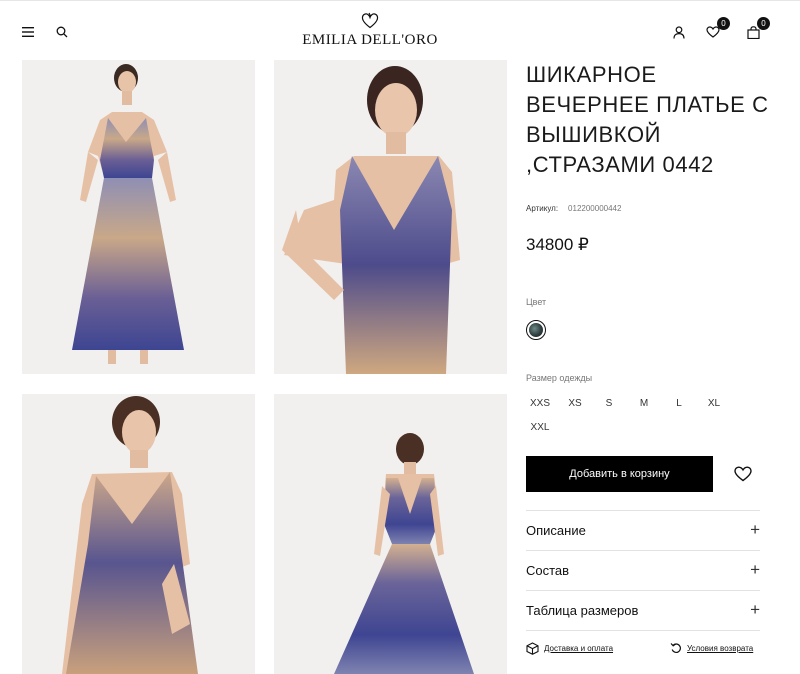 The height and width of the screenshot is (674, 800). What do you see at coordinates (548, 570) in the screenshot?
I see `accordion-composition-label: Состав` at bounding box center [548, 570].